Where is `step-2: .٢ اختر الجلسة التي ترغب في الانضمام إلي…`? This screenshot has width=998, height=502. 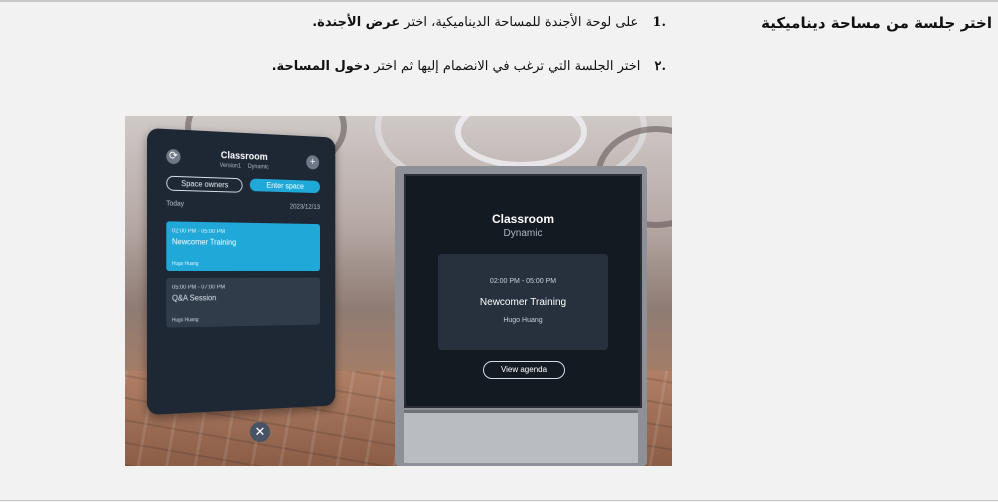 step-2: .٢ اختر الجلسة التي ترغب في الانضمام إلي… is located at coordinates (469, 66).